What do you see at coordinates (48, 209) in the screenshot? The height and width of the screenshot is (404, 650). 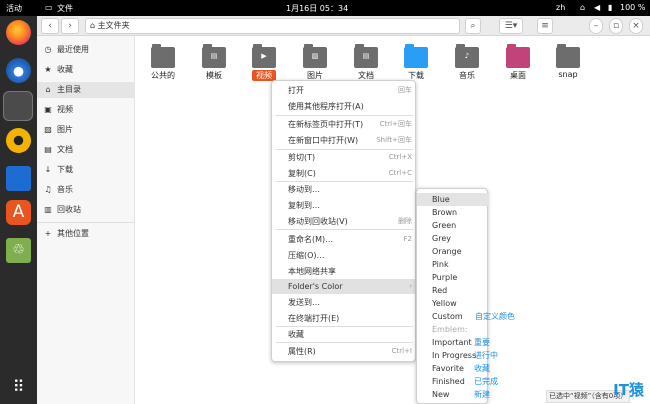 I see `trash-icon: ▥` at bounding box center [48, 209].